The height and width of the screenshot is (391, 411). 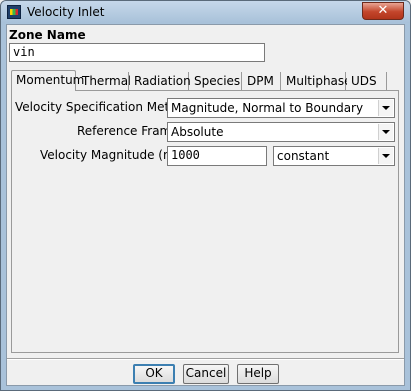 What do you see at coordinates (160, 81) in the screenshot?
I see `tab-radiation: Radiation` at bounding box center [160, 81].